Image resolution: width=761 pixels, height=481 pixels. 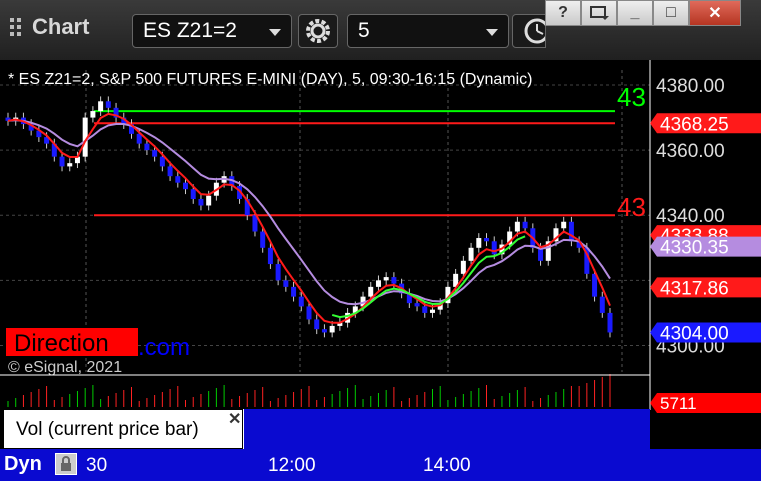 I want to click on time-template-button, so click(x=529, y=31).